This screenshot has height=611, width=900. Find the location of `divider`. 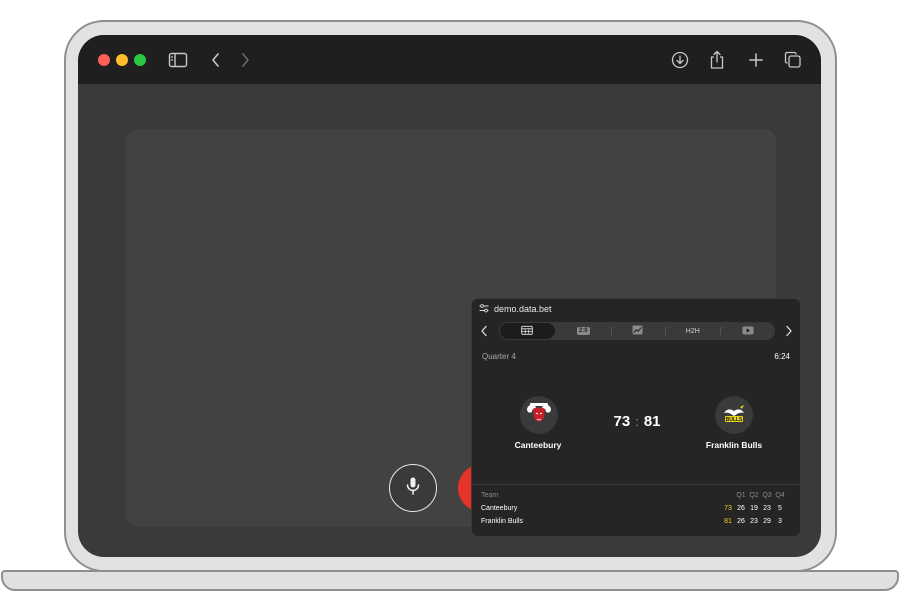

divider is located at coordinates (636, 484).